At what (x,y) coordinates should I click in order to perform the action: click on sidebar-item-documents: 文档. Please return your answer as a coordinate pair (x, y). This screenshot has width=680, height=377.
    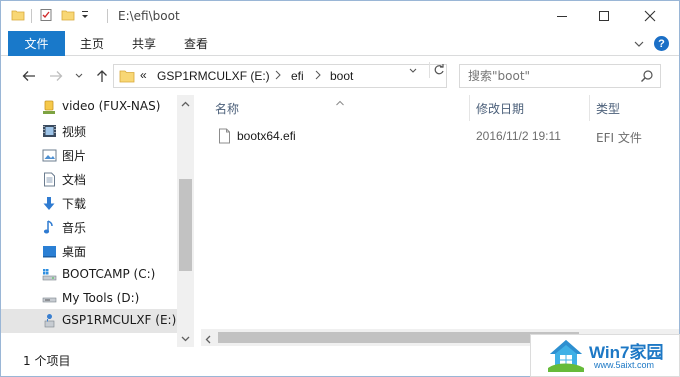
    Looking at the image, I should click on (89, 179).